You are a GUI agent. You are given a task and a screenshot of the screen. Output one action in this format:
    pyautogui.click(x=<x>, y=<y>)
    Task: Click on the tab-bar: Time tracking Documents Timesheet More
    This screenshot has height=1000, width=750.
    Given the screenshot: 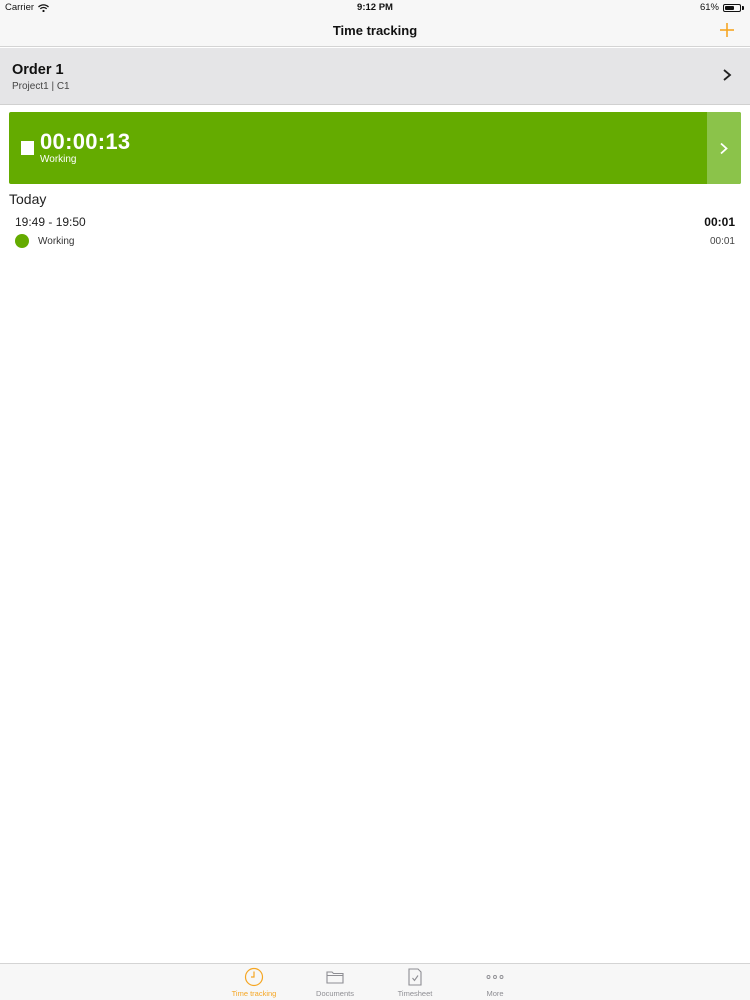 What is the action you would take?
    pyautogui.click(x=375, y=981)
    